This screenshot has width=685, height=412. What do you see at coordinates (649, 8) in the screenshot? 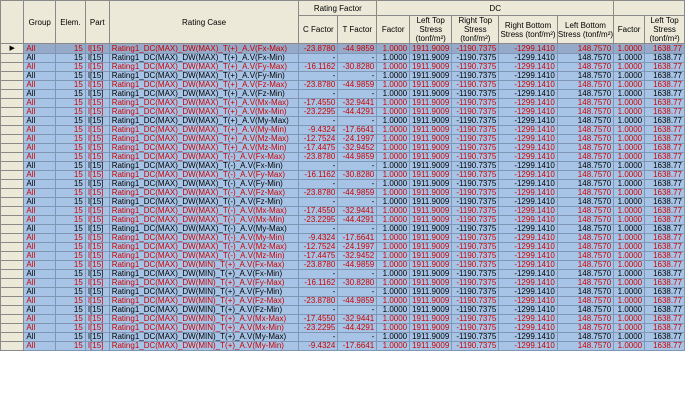
I see `col-header-next-group` at bounding box center [649, 8].